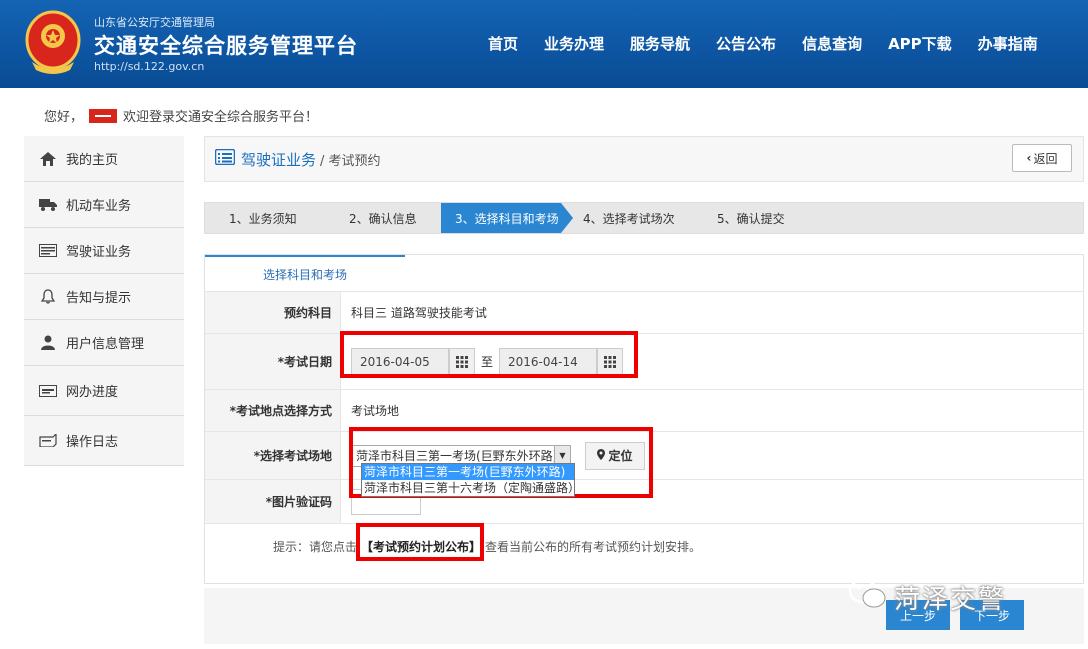  What do you see at coordinates (273, 410) in the screenshot?
I see `method-label: *考试地点选择方式` at bounding box center [273, 410].